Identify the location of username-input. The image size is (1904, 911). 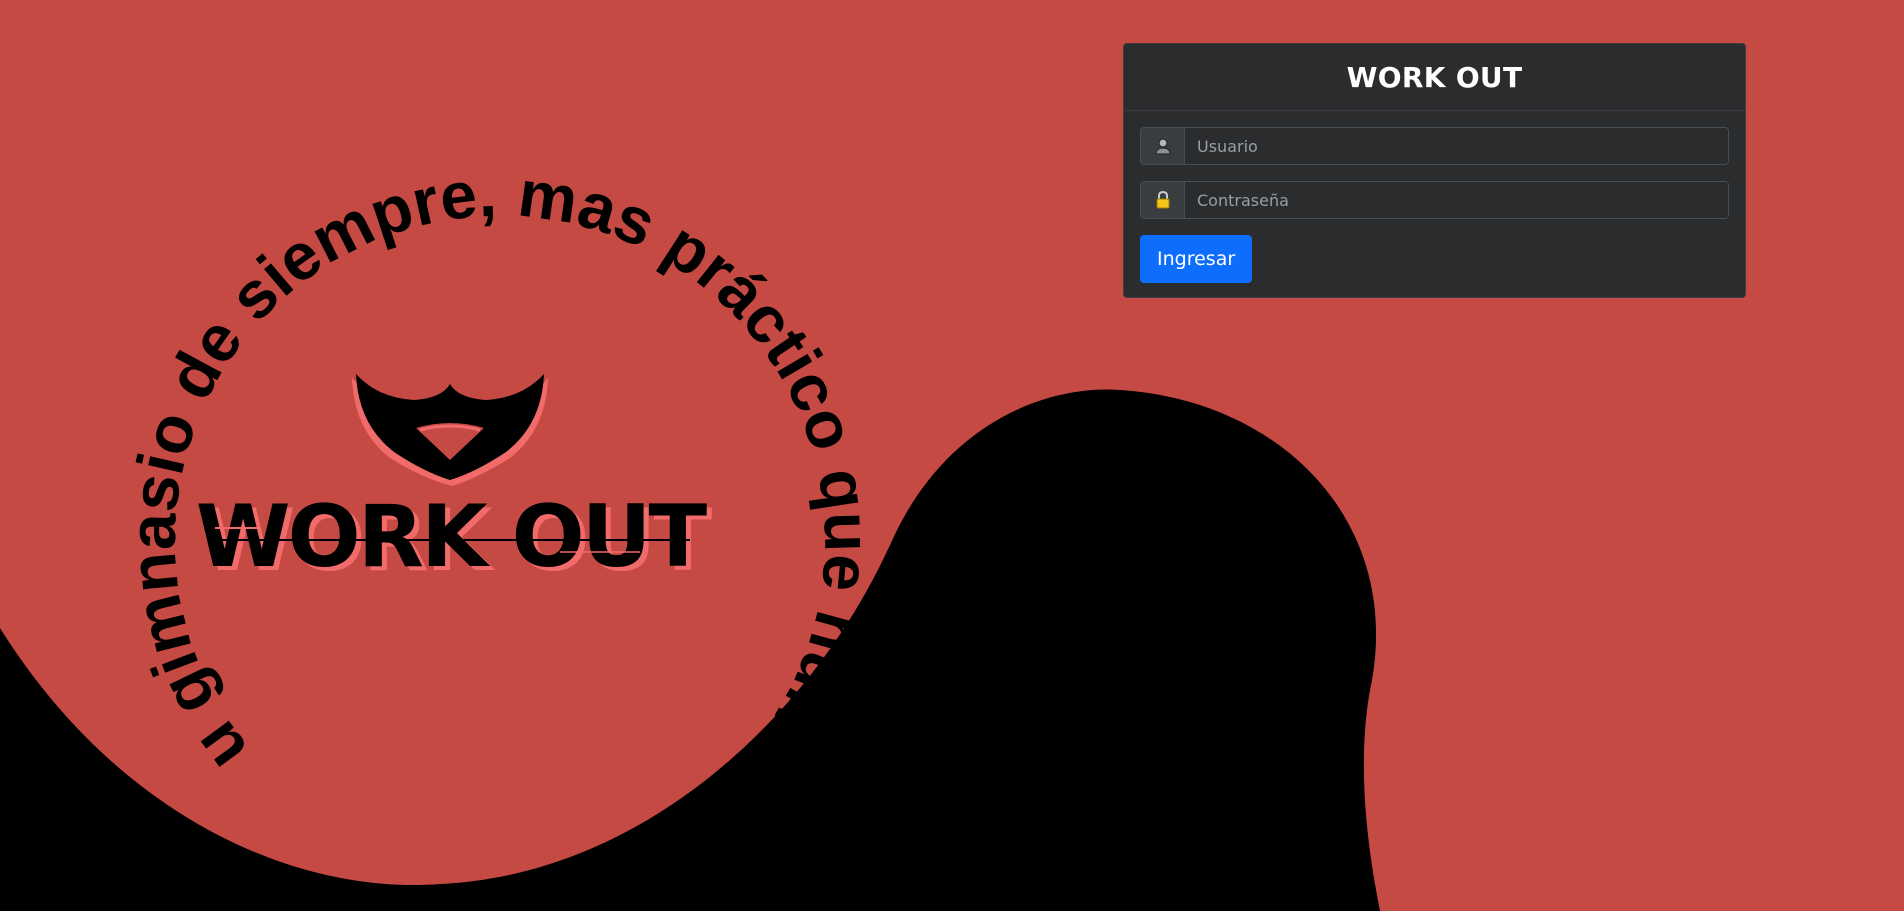
(1456, 146).